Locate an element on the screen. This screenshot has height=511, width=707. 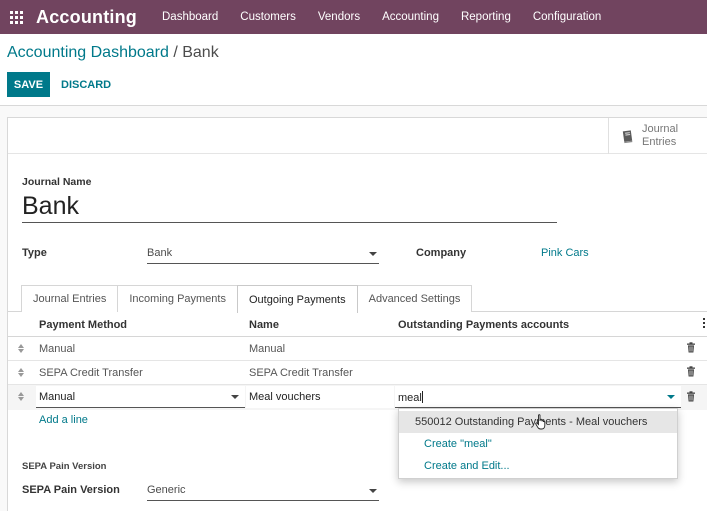
table-row-editing: Manual Meal vouchers meal is located at coordinates (357, 397).